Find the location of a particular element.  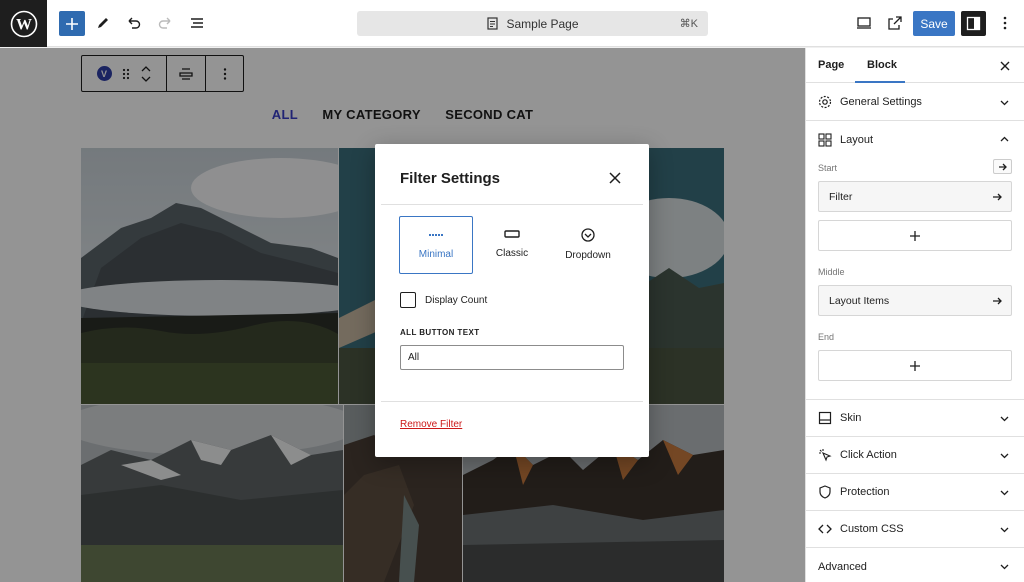

panel-general-settings: General Settings is located at coordinates (915, 102).